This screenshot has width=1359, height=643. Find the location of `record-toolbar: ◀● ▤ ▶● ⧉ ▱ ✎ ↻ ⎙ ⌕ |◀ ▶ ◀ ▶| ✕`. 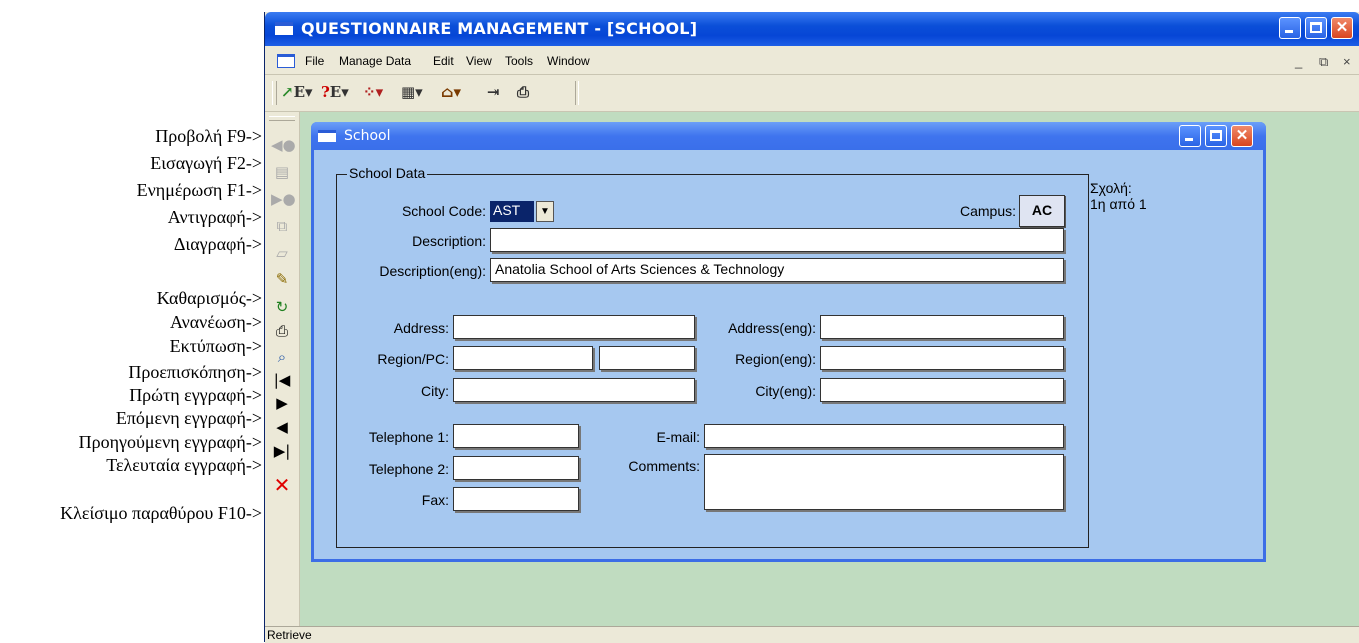

record-toolbar: ◀● ▤ ▶● ⧉ ▱ ✎ ↻ ⎙ ⌕ |◀ ▶ ◀ ▶| ✕ is located at coordinates (282, 369).